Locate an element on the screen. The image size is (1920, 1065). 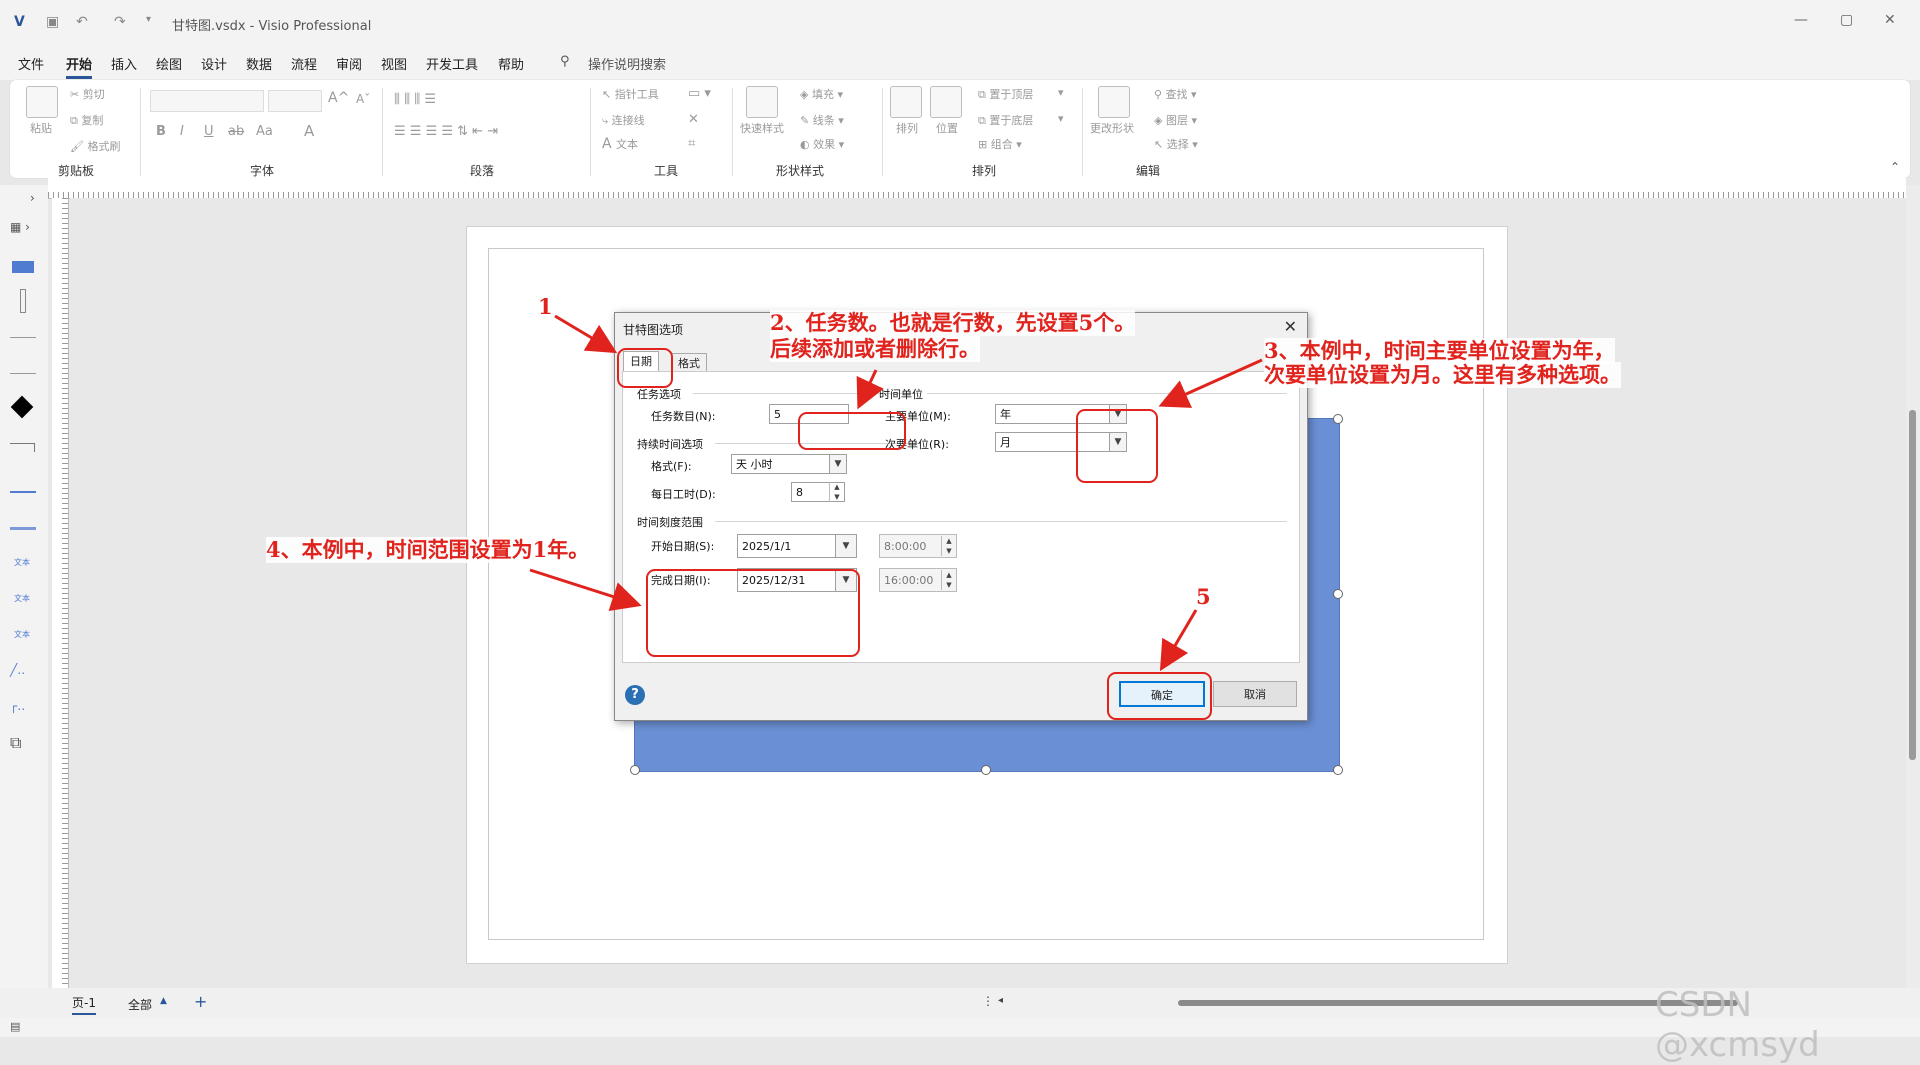
help-icon: ? is located at coordinates (635, 695).